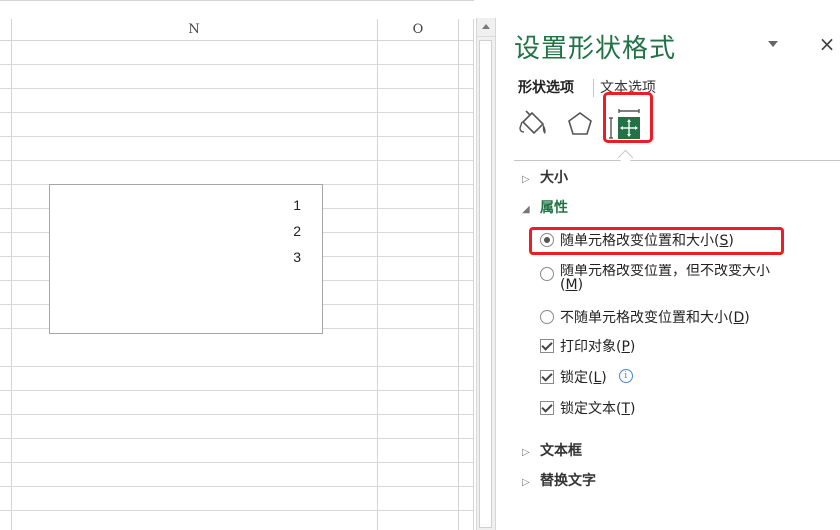  Describe the element at coordinates (237, 0) in the screenshot. I see `grid-top-border` at that location.